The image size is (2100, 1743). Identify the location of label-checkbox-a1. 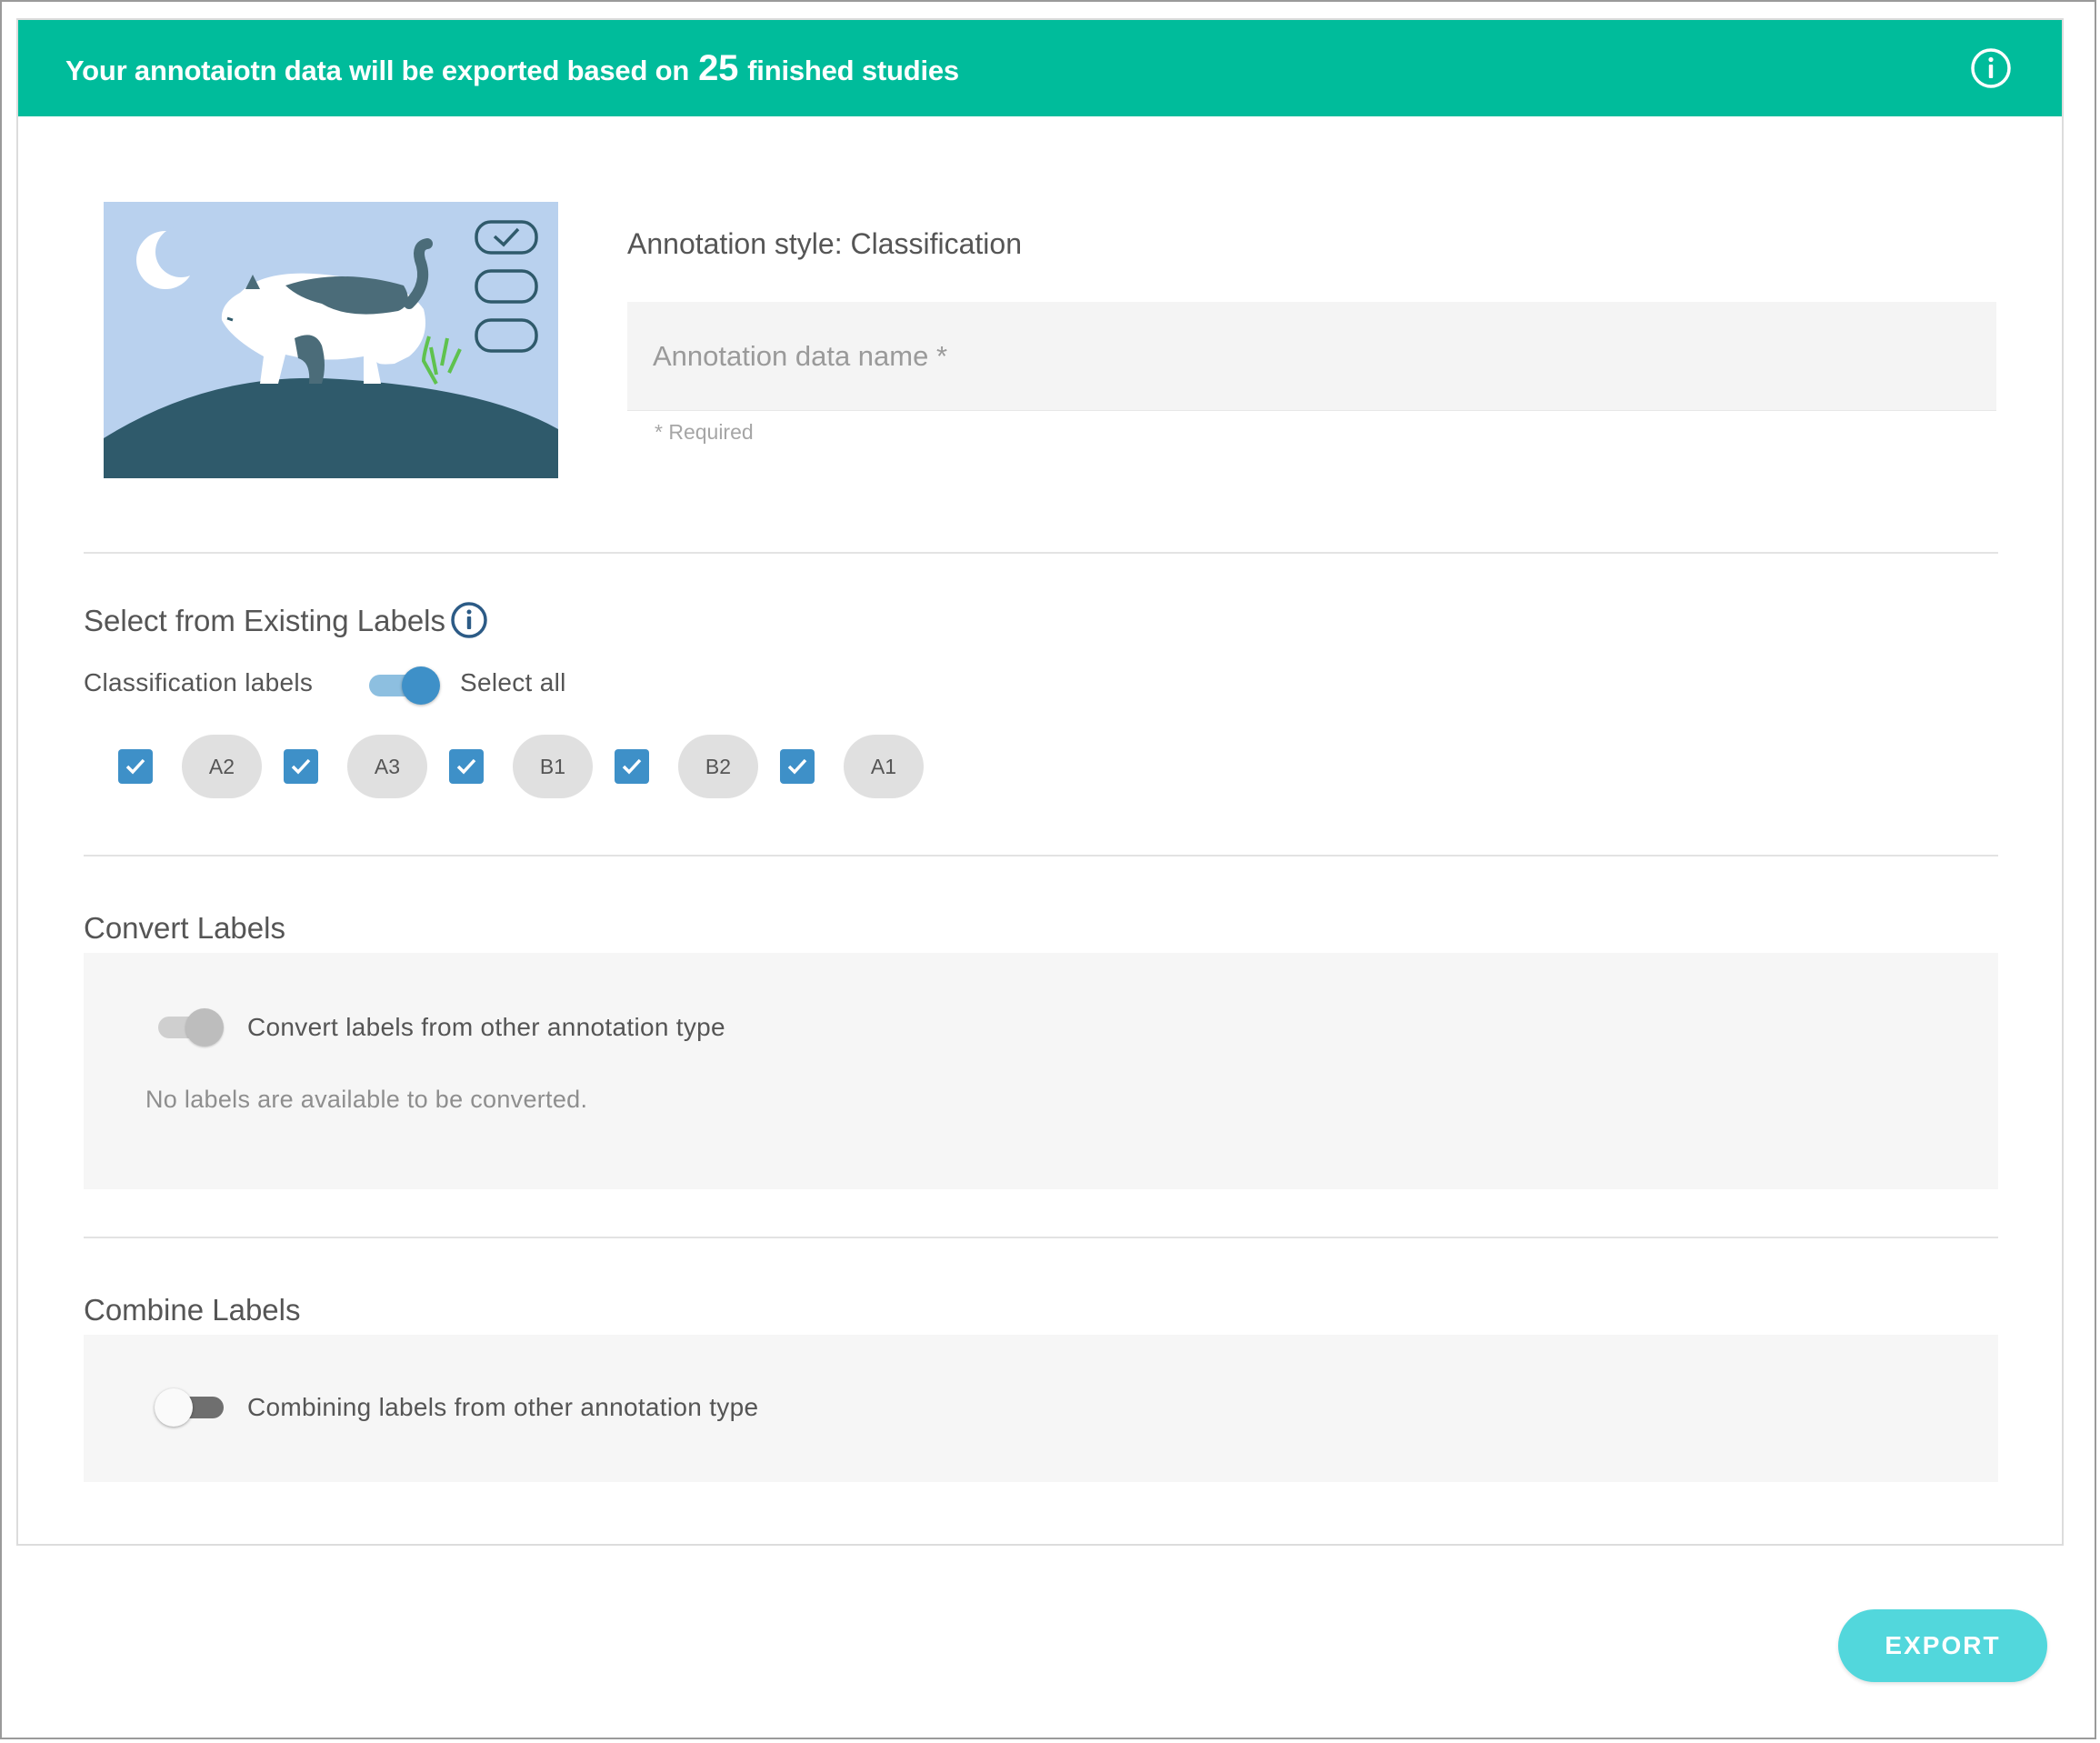
(798, 766).